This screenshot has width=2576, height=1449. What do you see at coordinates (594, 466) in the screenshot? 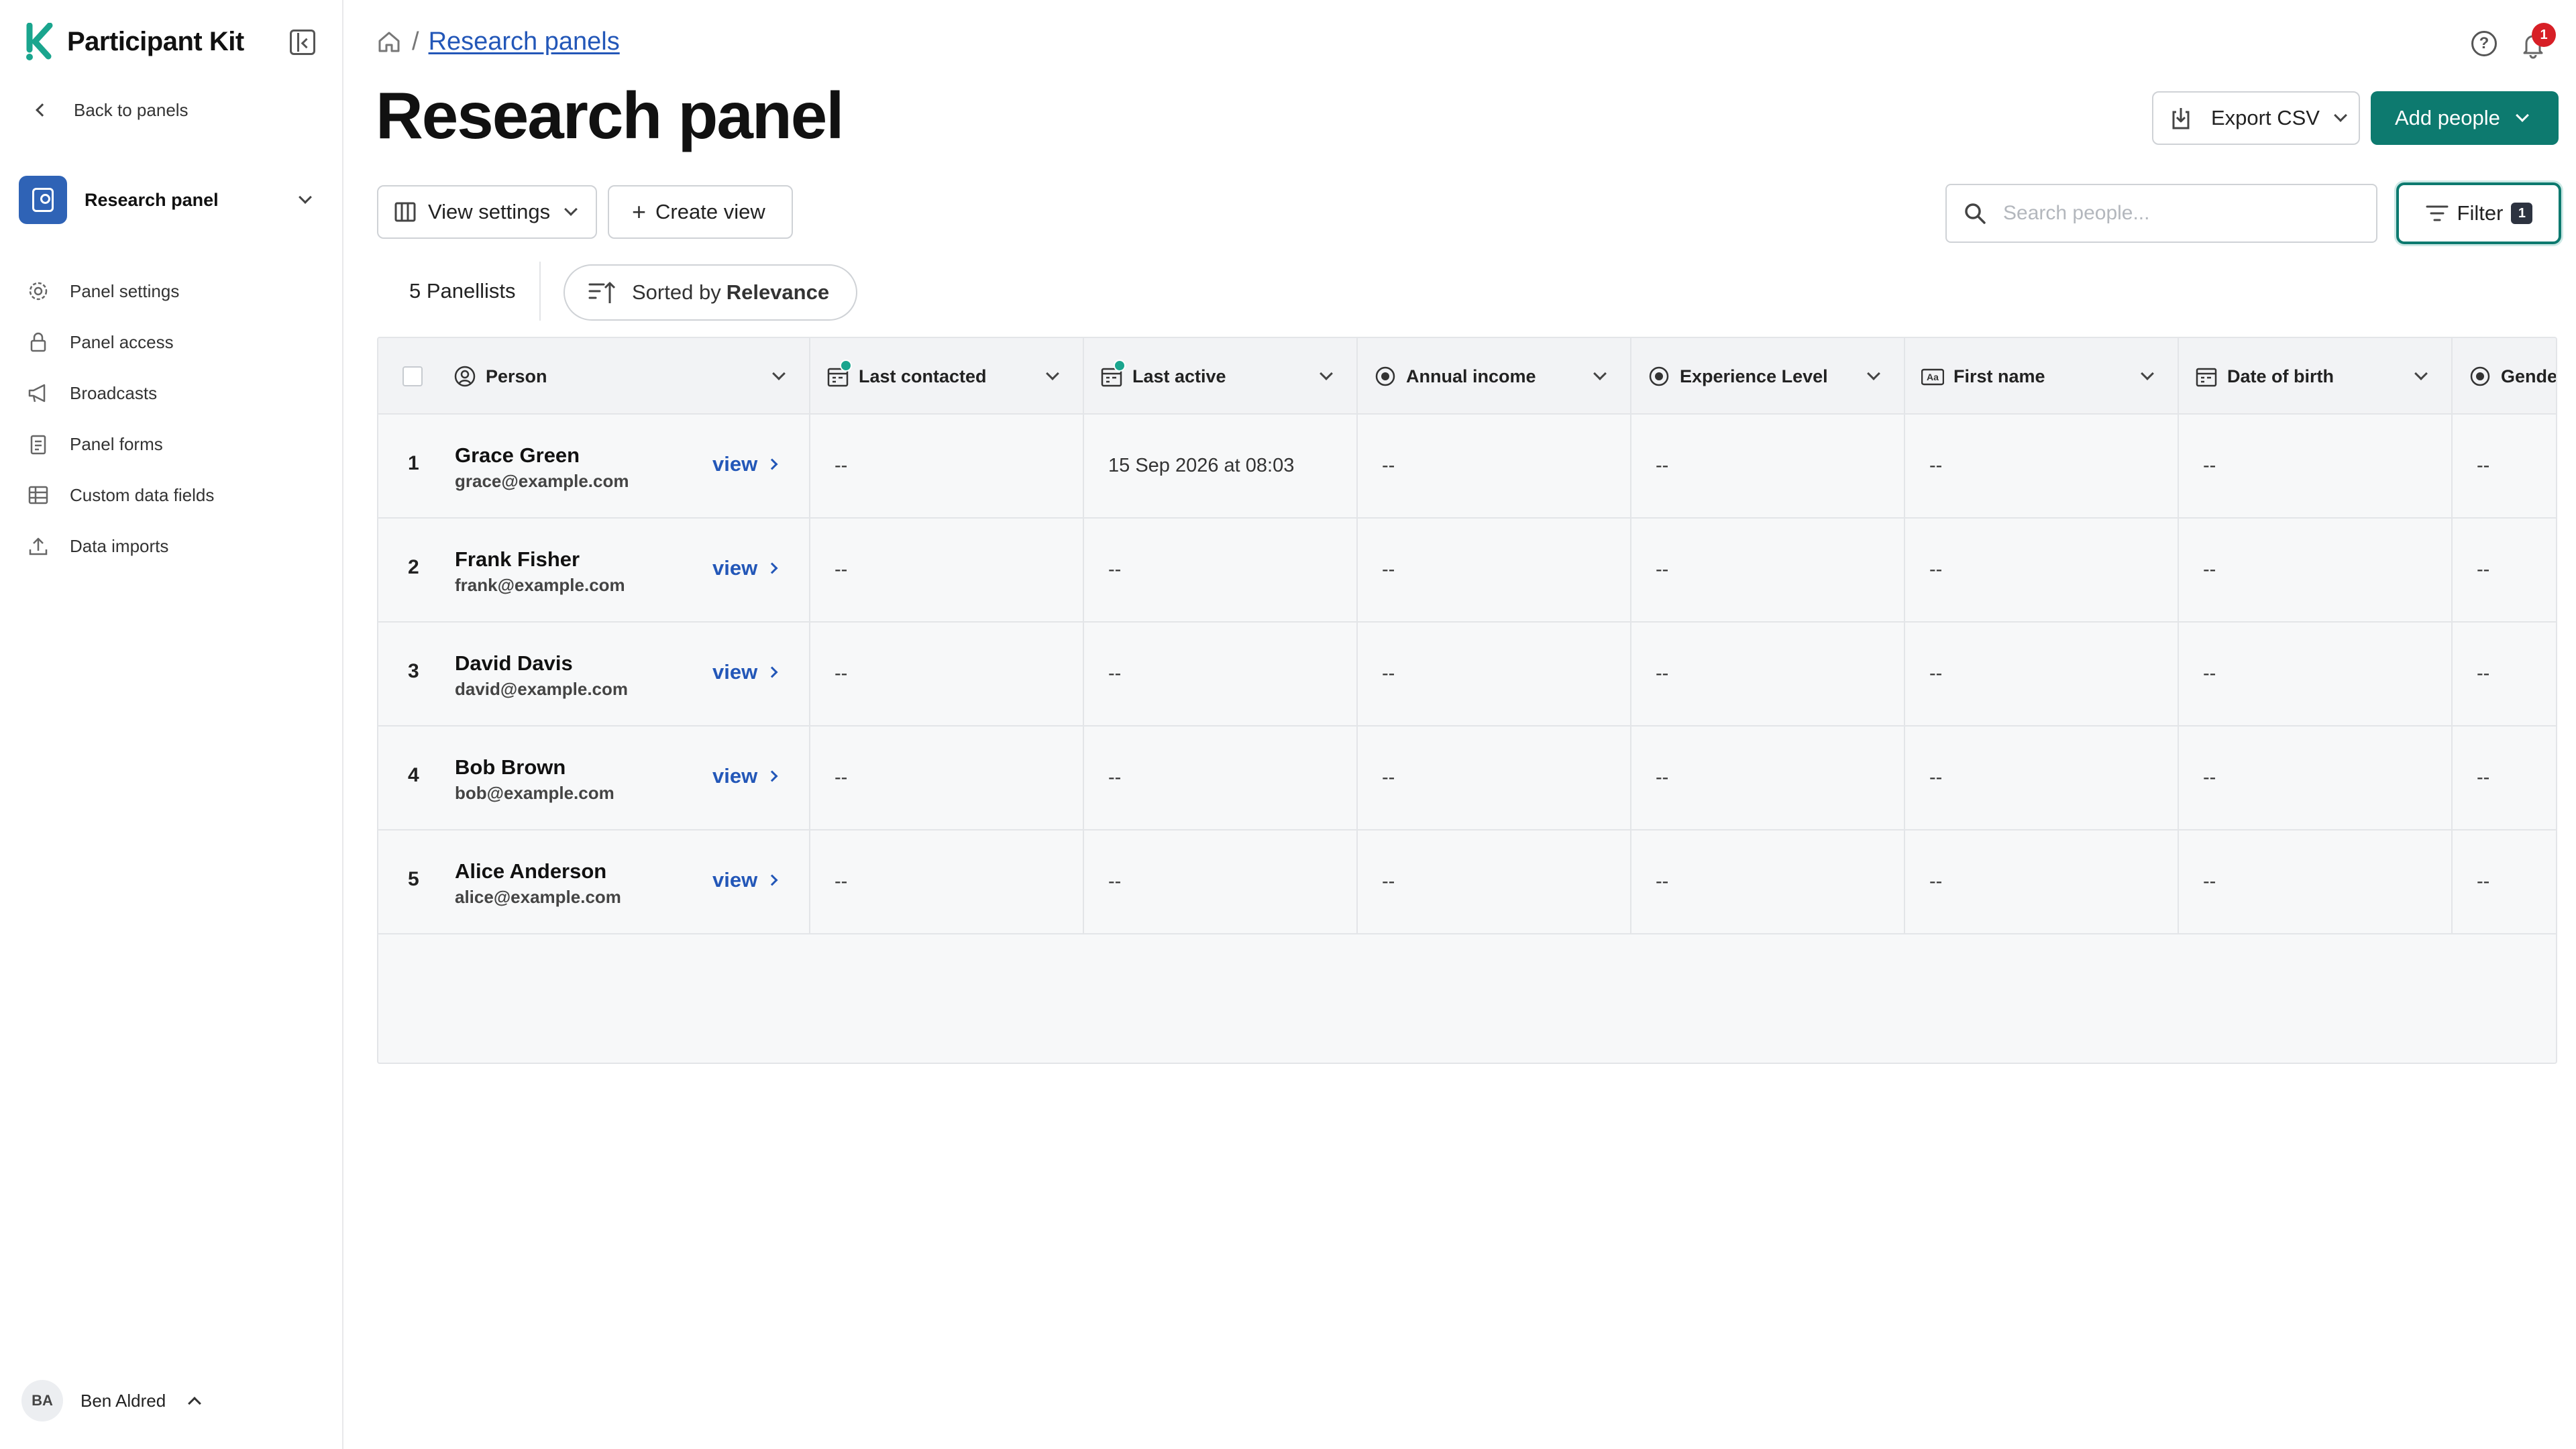
I see `person-cell: 1 Grace Green grace@example.com view` at bounding box center [594, 466].